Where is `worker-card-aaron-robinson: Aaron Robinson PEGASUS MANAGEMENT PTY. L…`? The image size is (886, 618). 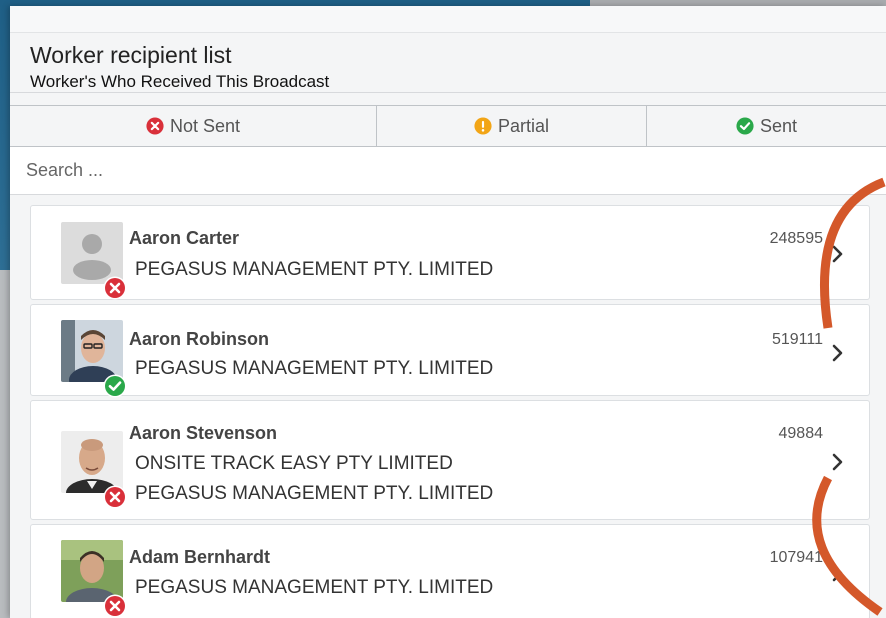 worker-card-aaron-robinson: Aaron Robinson PEGASUS MANAGEMENT PTY. L… is located at coordinates (450, 351).